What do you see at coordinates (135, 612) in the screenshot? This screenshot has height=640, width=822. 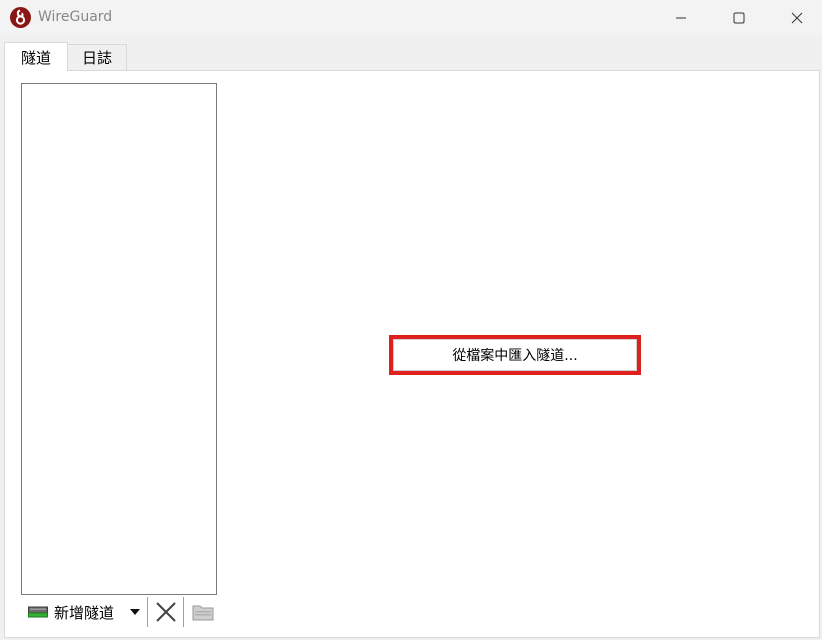 I see `chevron-down-icon` at bounding box center [135, 612].